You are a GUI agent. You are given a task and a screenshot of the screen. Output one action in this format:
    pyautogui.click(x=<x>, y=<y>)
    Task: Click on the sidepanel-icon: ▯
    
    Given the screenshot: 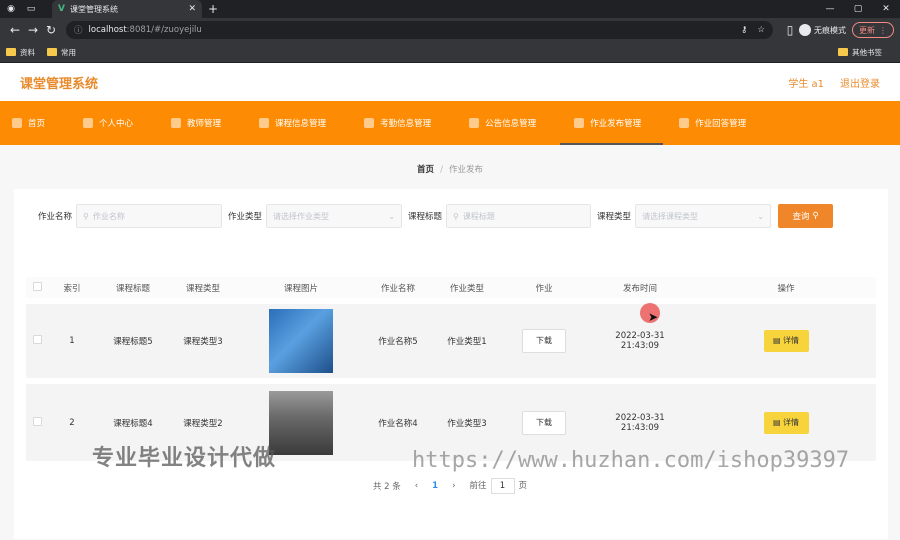 What is the action you would take?
    pyautogui.click(x=790, y=30)
    